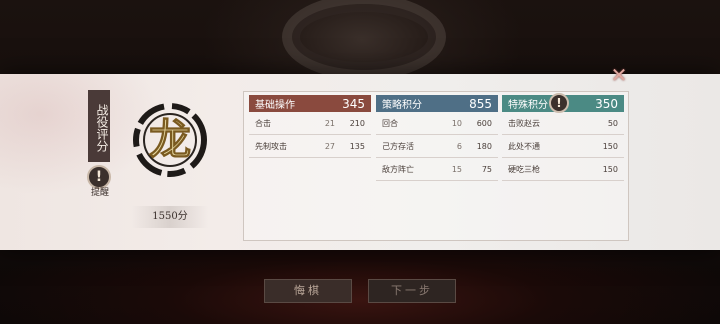 Image resolution: width=720 pixels, height=324 pixels. I want to click on undo-button: 悔棋, so click(308, 291).